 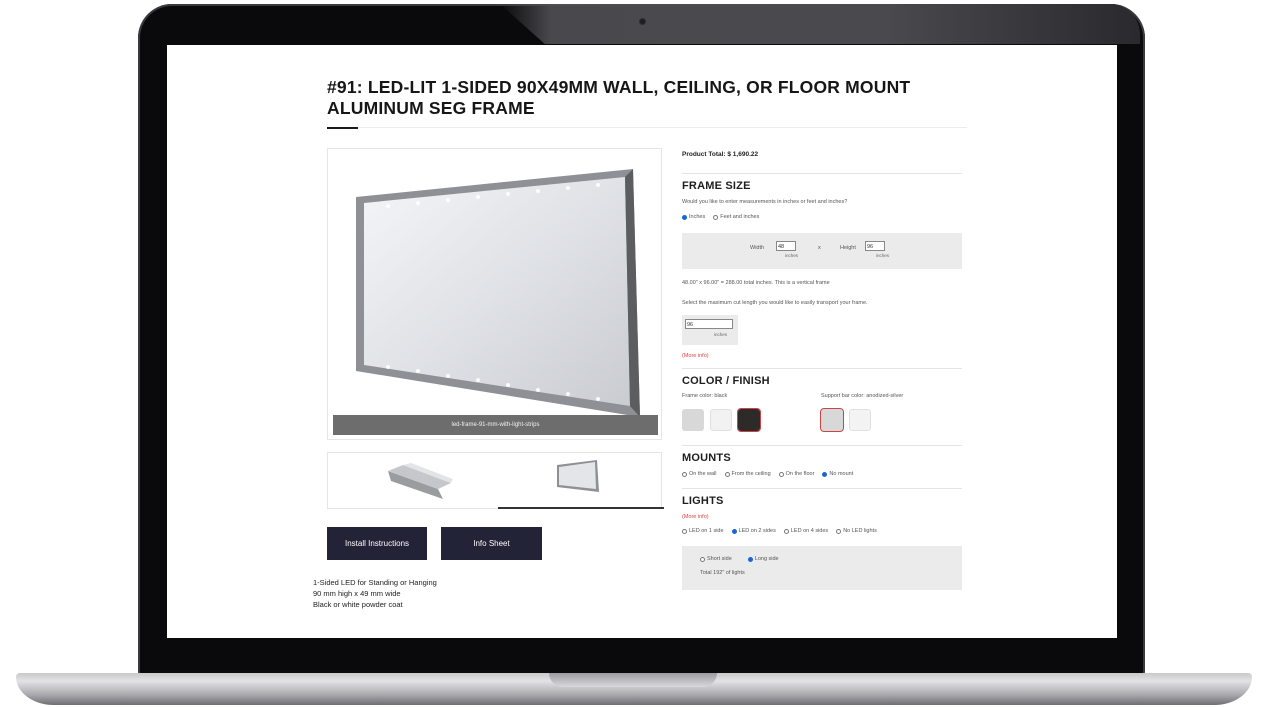 I want to click on image-caption: led-frame-91-mm-with-light-strips, so click(x=495, y=425).